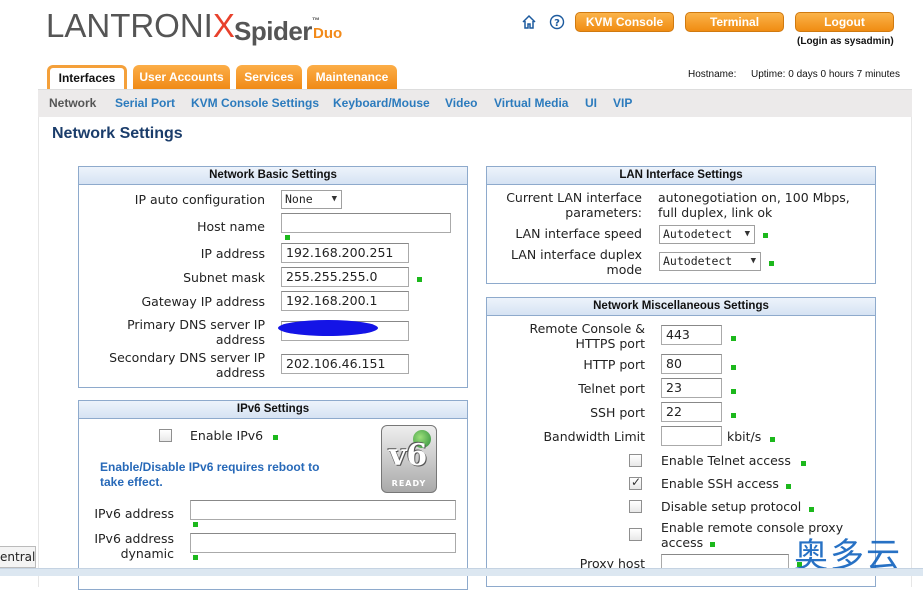 This screenshot has width=923, height=590. I want to click on http-port-label: HTTP port, so click(614, 364).